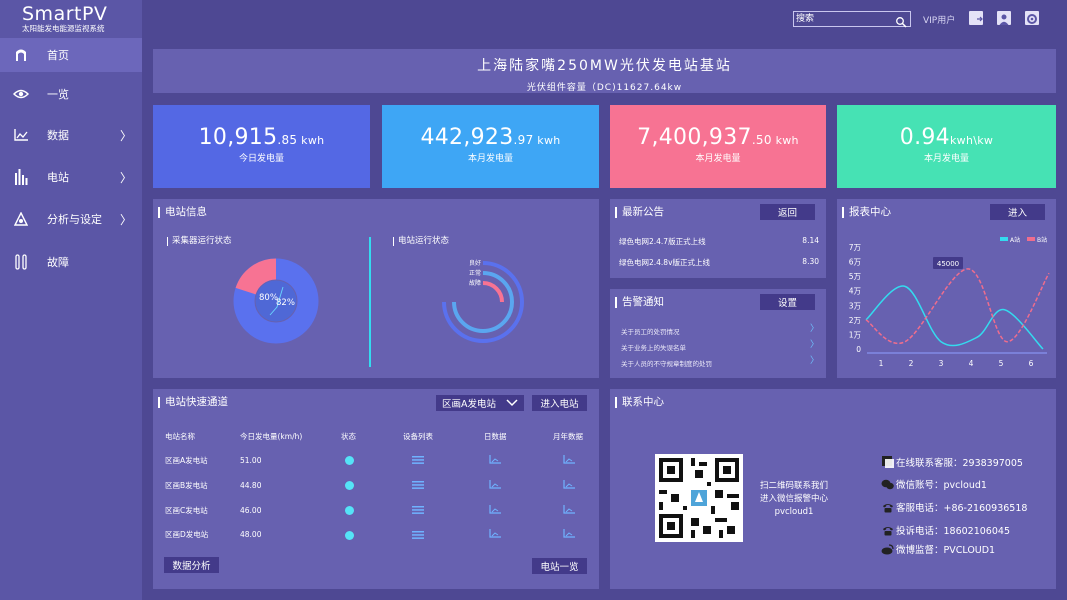 Image resolution: width=1067 pixels, height=600 pixels. I want to click on weibo-icon, so click(887, 549).